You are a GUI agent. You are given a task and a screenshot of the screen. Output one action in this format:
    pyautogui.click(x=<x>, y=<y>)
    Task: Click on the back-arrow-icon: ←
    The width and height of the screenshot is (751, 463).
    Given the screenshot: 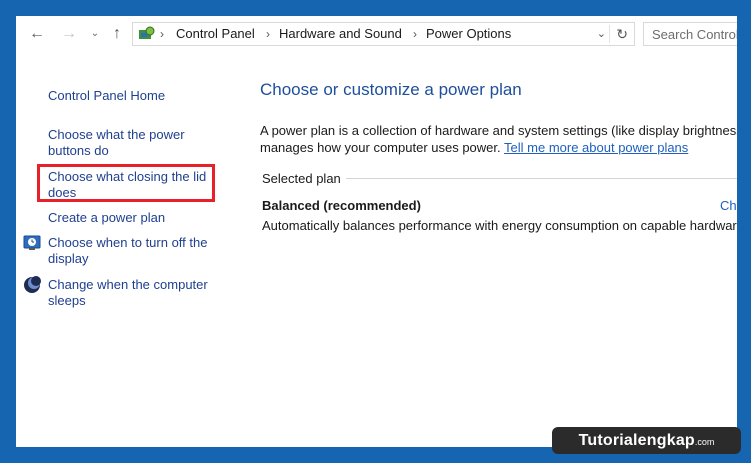 What is the action you would take?
    pyautogui.click(x=37, y=34)
    